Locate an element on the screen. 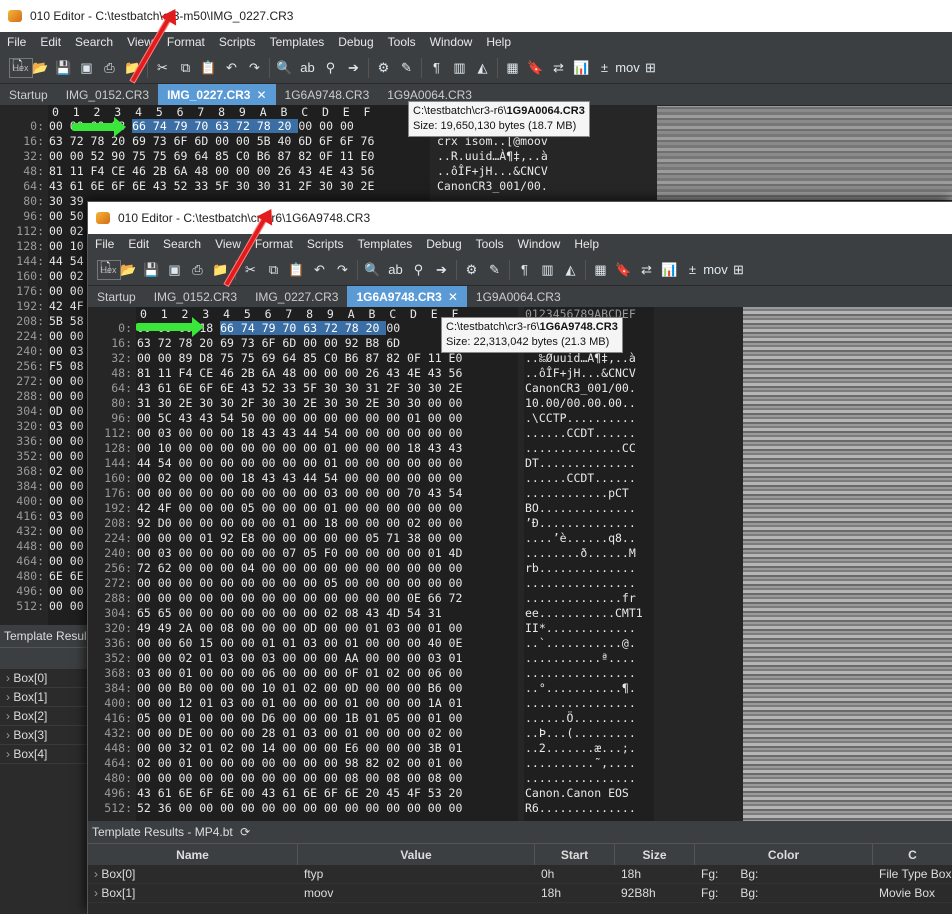 The height and width of the screenshot is (914, 952). menu-templates: Templates is located at coordinates (297, 42).